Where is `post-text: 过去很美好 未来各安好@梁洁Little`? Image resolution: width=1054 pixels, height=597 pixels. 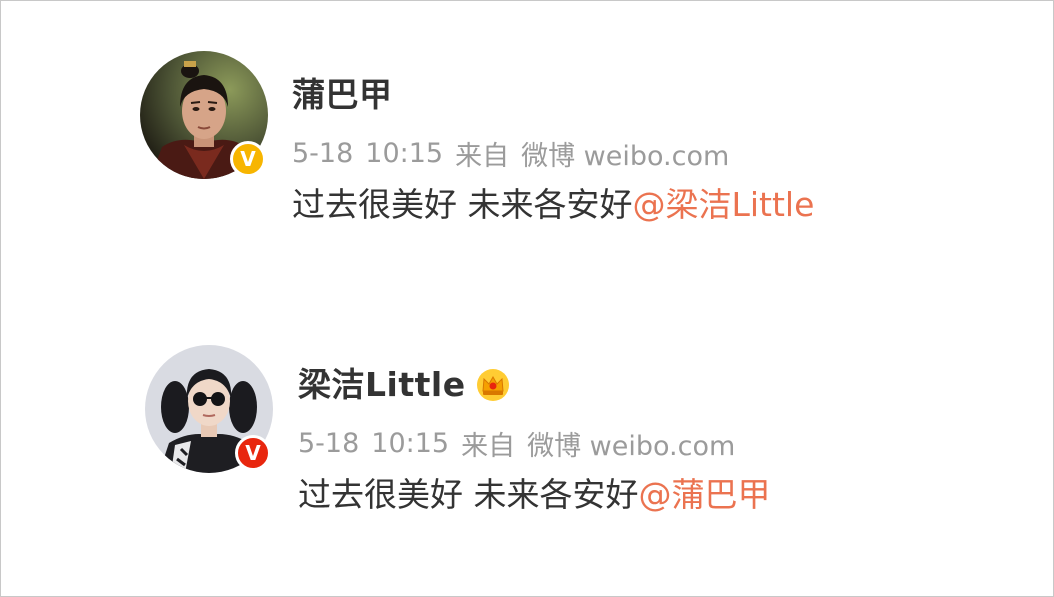 post-text: 过去很美好 未来各安好@梁洁Little is located at coordinates (553, 205).